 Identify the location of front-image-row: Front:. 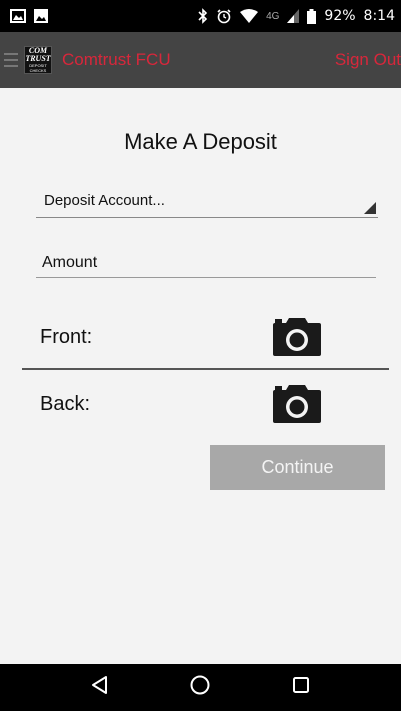
(200, 337).